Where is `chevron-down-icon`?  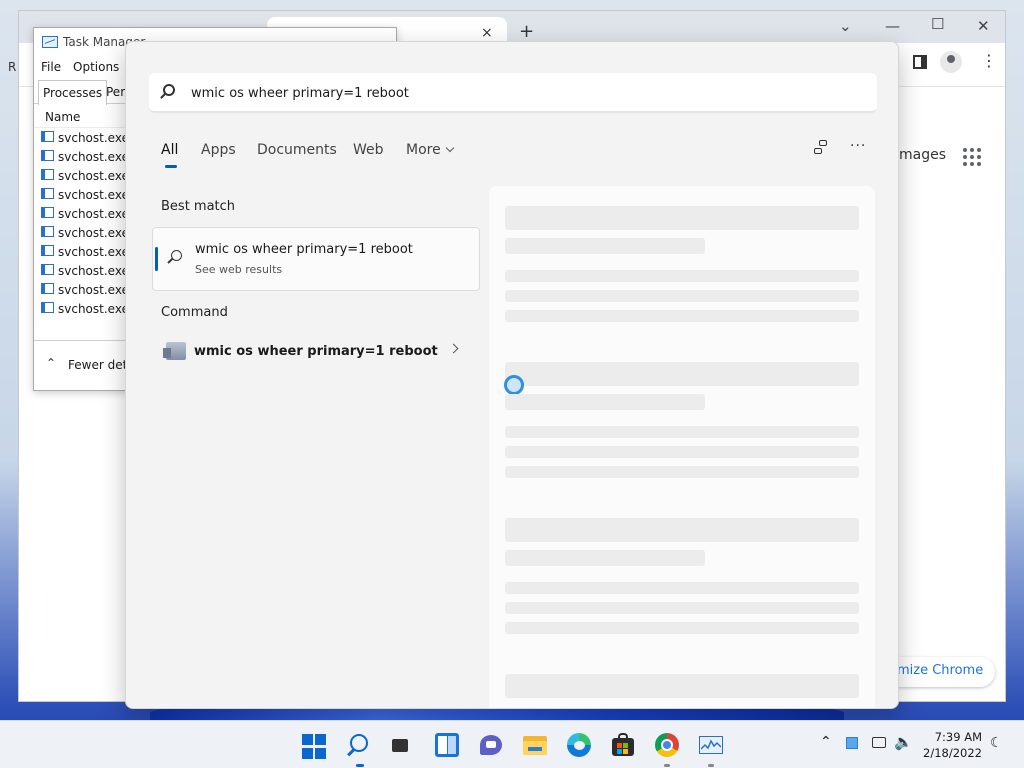
chevron-down-icon is located at coordinates (449, 148).